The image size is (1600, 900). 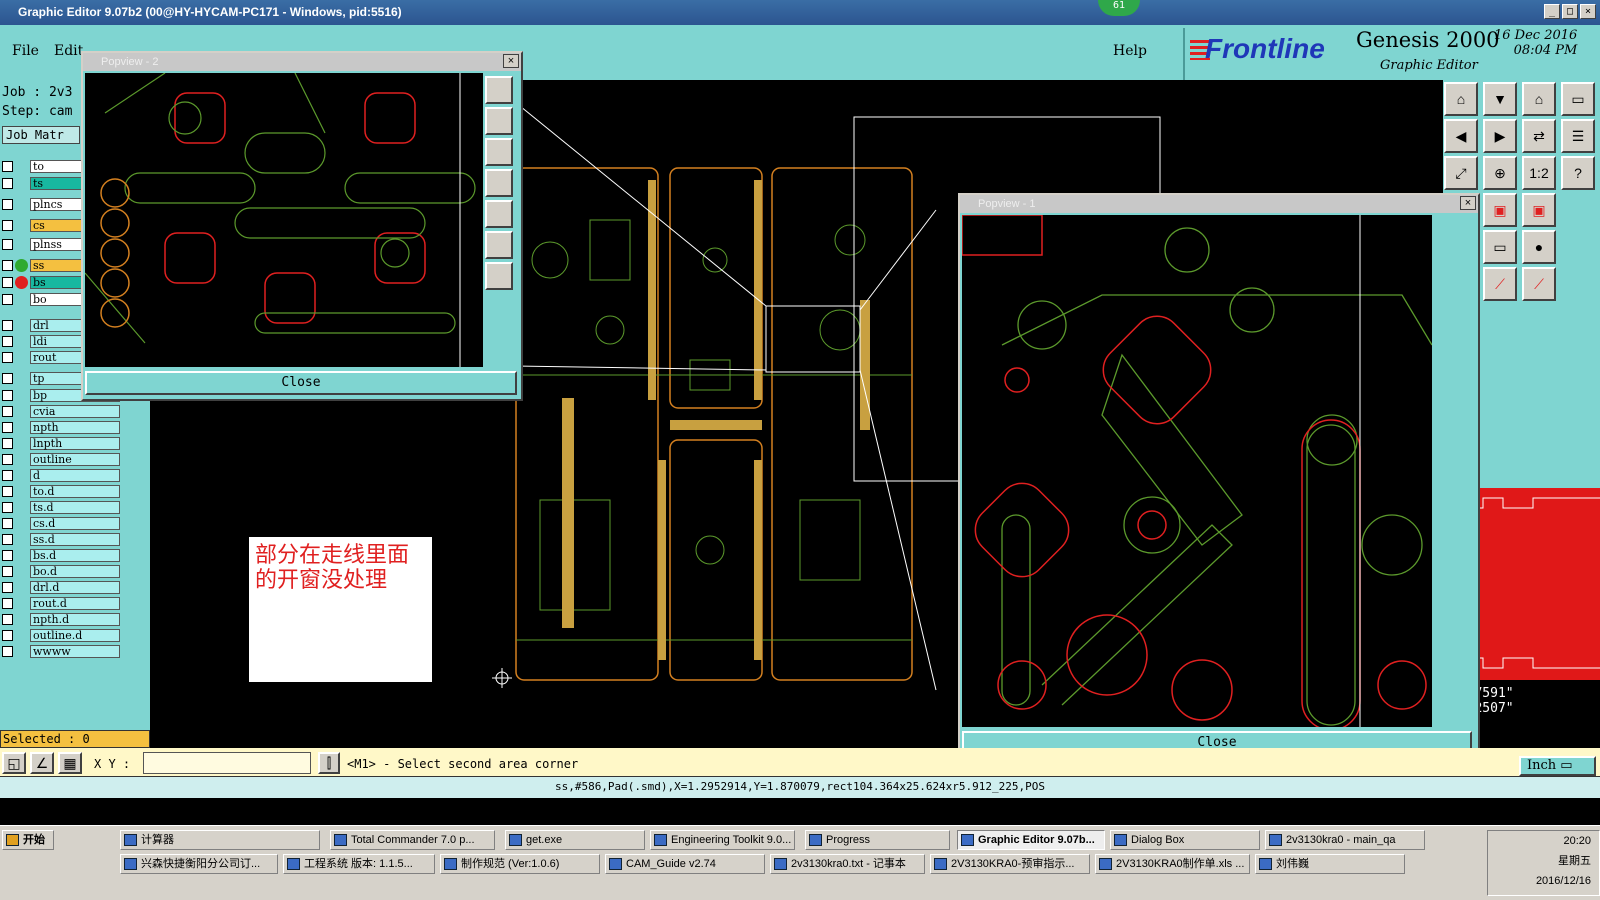 I want to click on layer-row: npth, so click(x=61, y=427).